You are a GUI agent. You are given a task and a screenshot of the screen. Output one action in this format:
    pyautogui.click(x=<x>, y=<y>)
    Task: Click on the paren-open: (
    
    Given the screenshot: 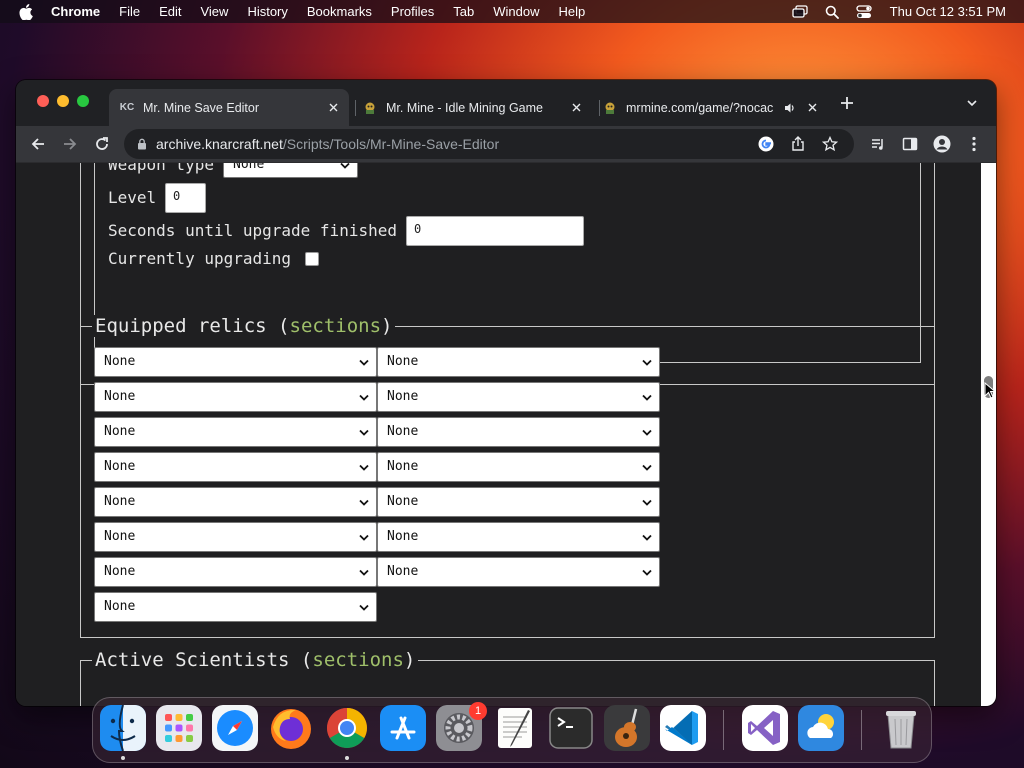 What is the action you would take?
    pyautogui.click(x=284, y=326)
    